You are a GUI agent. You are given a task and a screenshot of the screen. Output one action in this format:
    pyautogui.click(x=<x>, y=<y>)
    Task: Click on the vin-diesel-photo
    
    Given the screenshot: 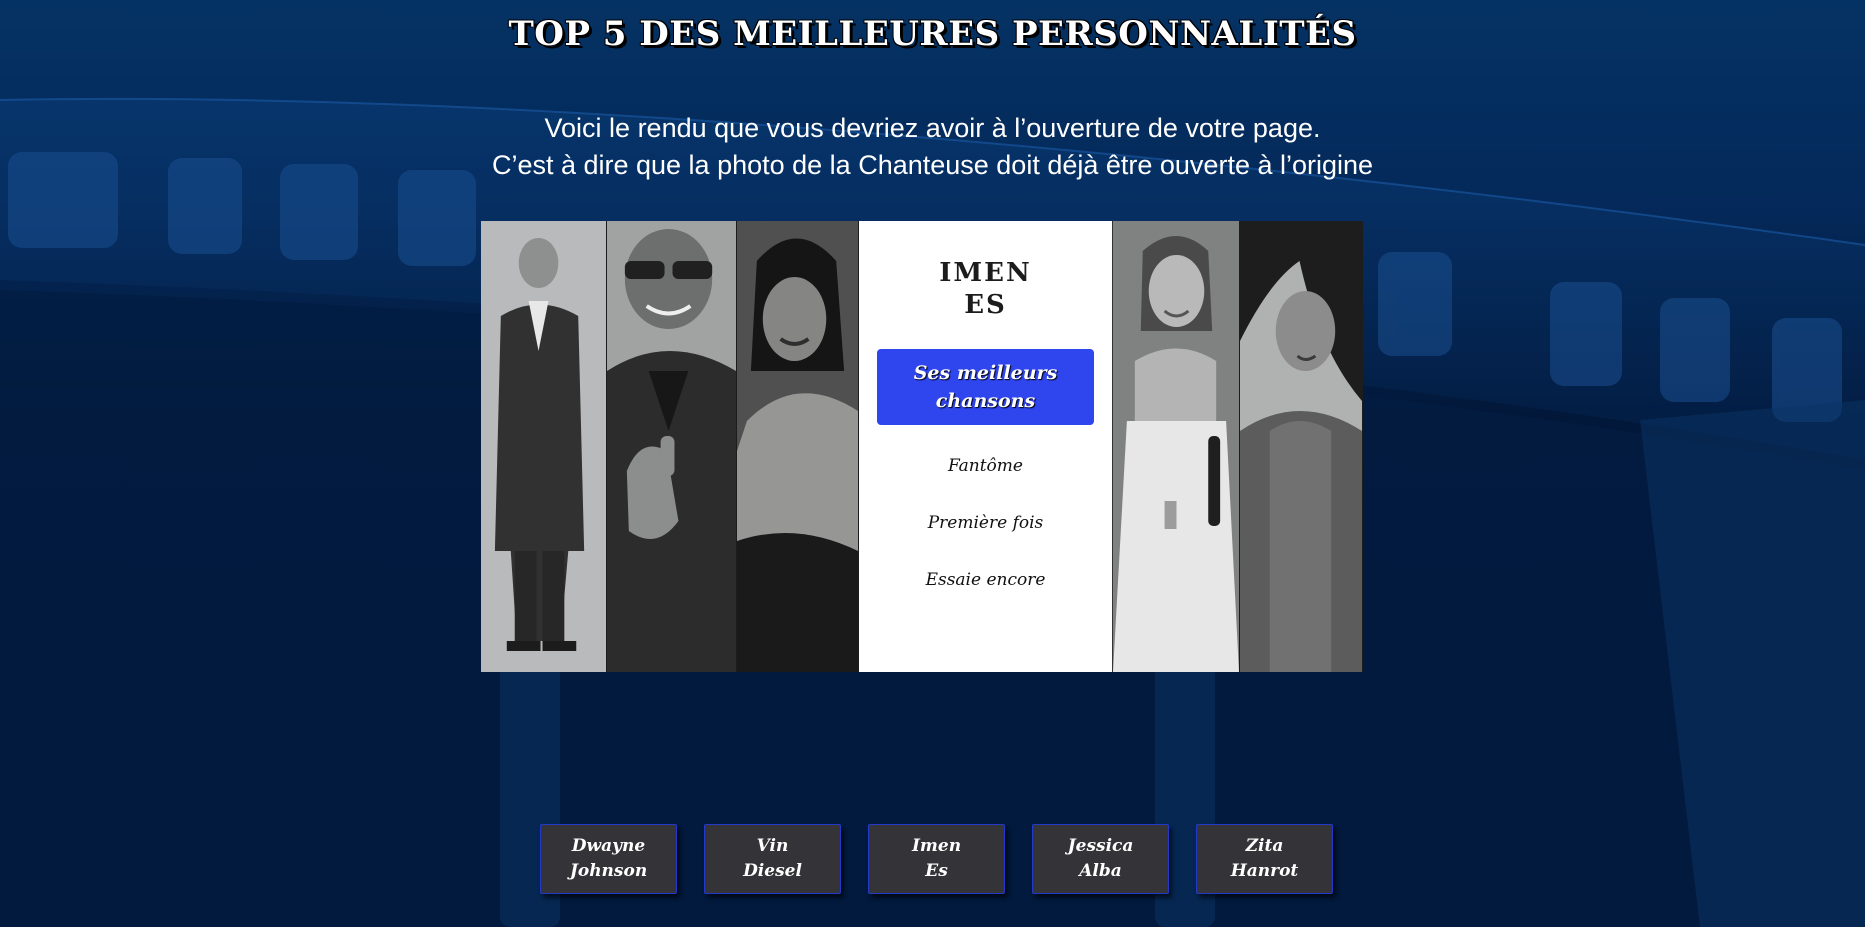 What is the action you would take?
    pyautogui.click(x=671, y=446)
    